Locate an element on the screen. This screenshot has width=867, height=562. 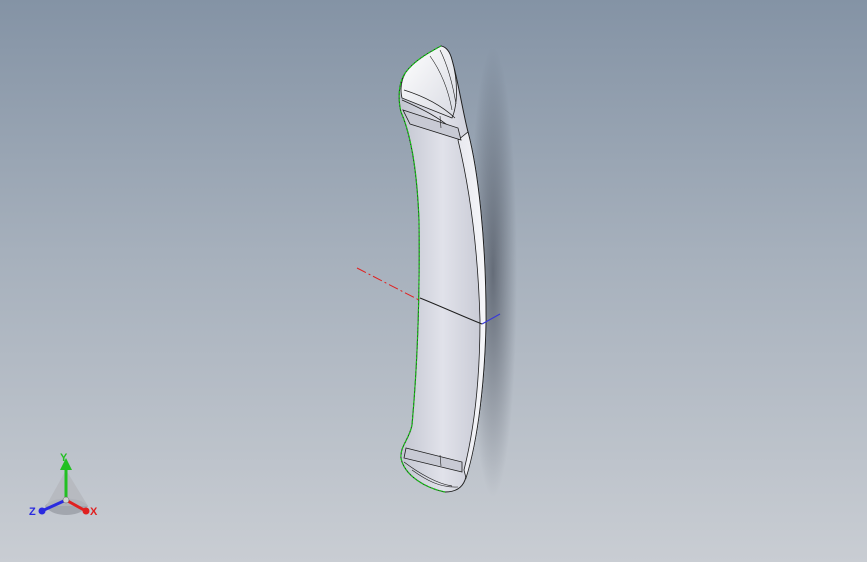
triad-z-tip is located at coordinates (42, 511).